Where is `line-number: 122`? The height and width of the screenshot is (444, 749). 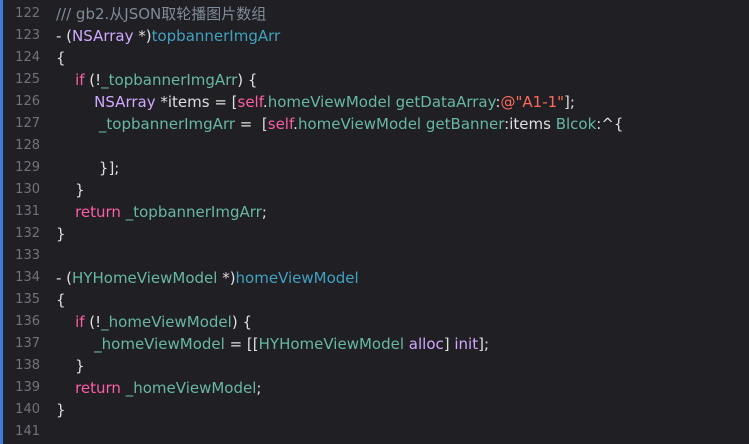
line-number: 122 is located at coordinates (27, 13).